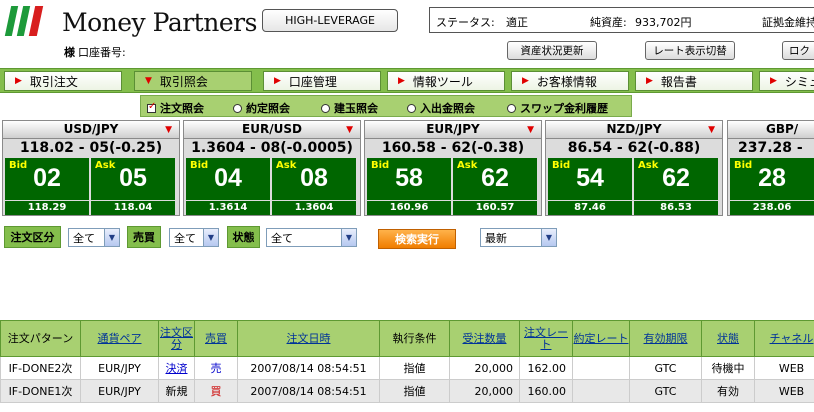 The width and height of the screenshot is (814, 412). Describe the element at coordinates (176, 338) in the screenshot. I see `col-order-type: 注文区分` at that location.